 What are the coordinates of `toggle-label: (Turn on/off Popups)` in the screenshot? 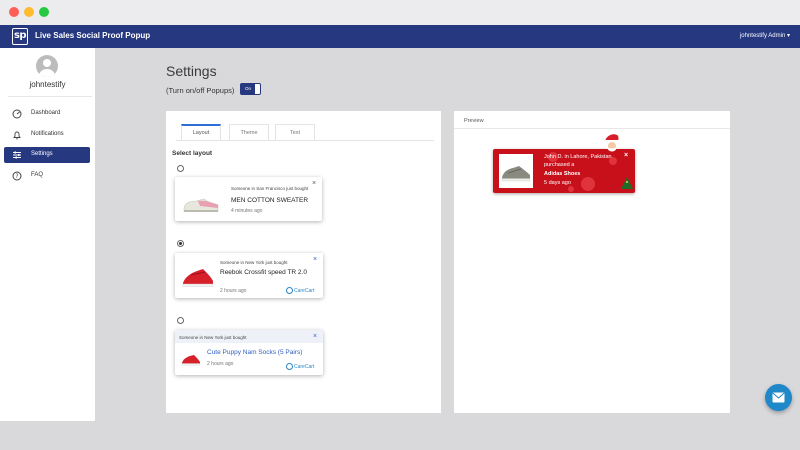 It's located at (200, 90).